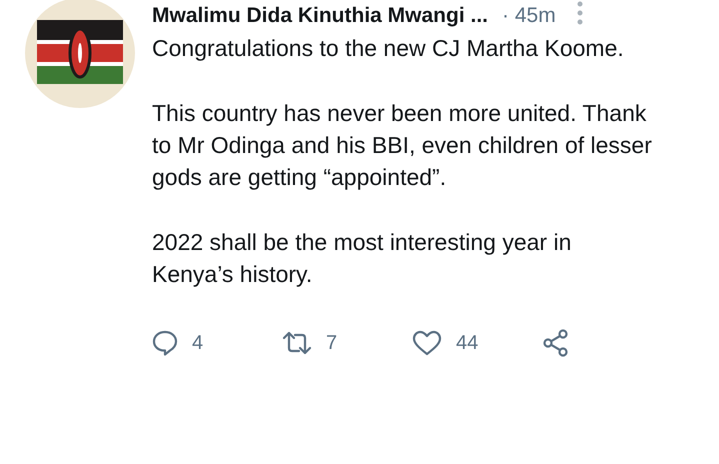  I want to click on tweet-paragraph: Congratulations to the new CJ Martha Koome., so click(388, 48).